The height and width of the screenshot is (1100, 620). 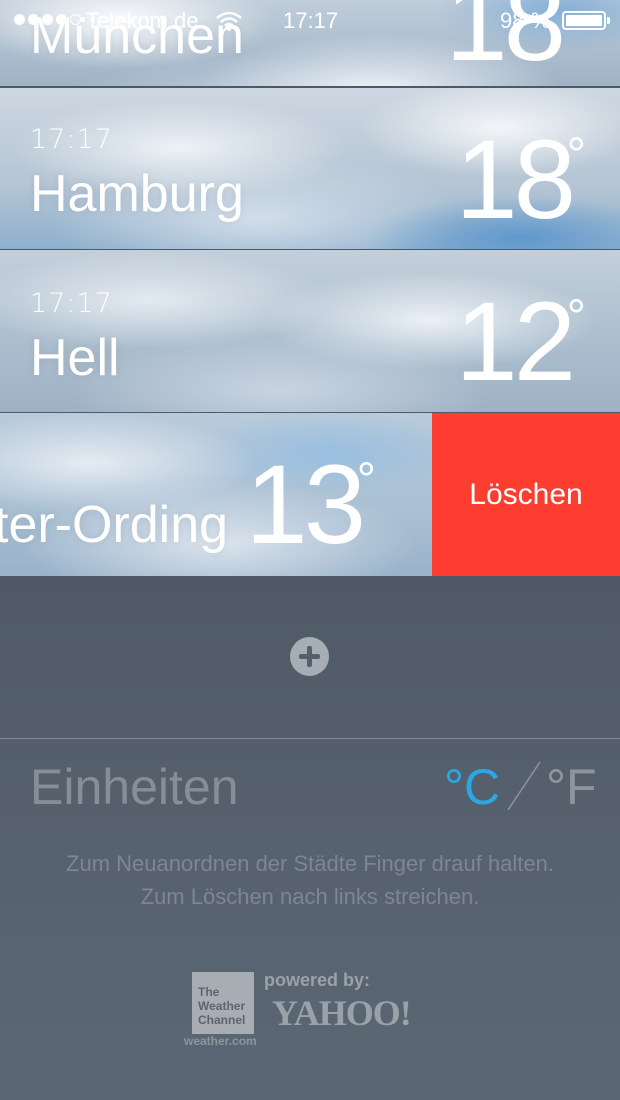 I want to click on yahoo-logo: YAHOO!, so click(x=342, y=1013).